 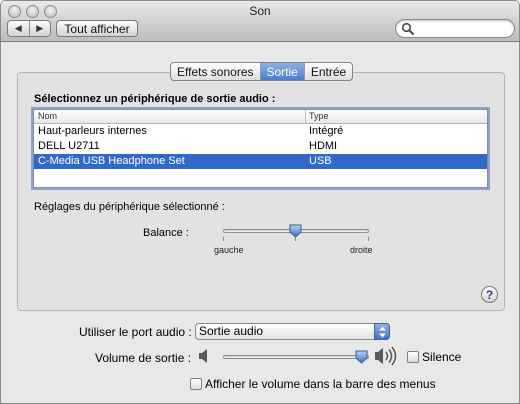 I want to click on popup-arrows-icon, so click(x=382, y=331).